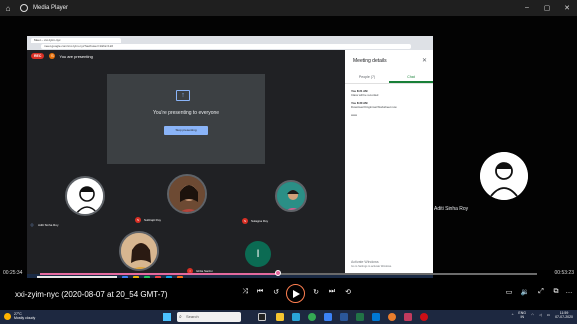 Image resolution: width=577 pixels, height=324 pixels. What do you see at coordinates (48, 225) in the screenshot?
I see `participant-name: Aditi Sinha Roy` at bounding box center [48, 225].